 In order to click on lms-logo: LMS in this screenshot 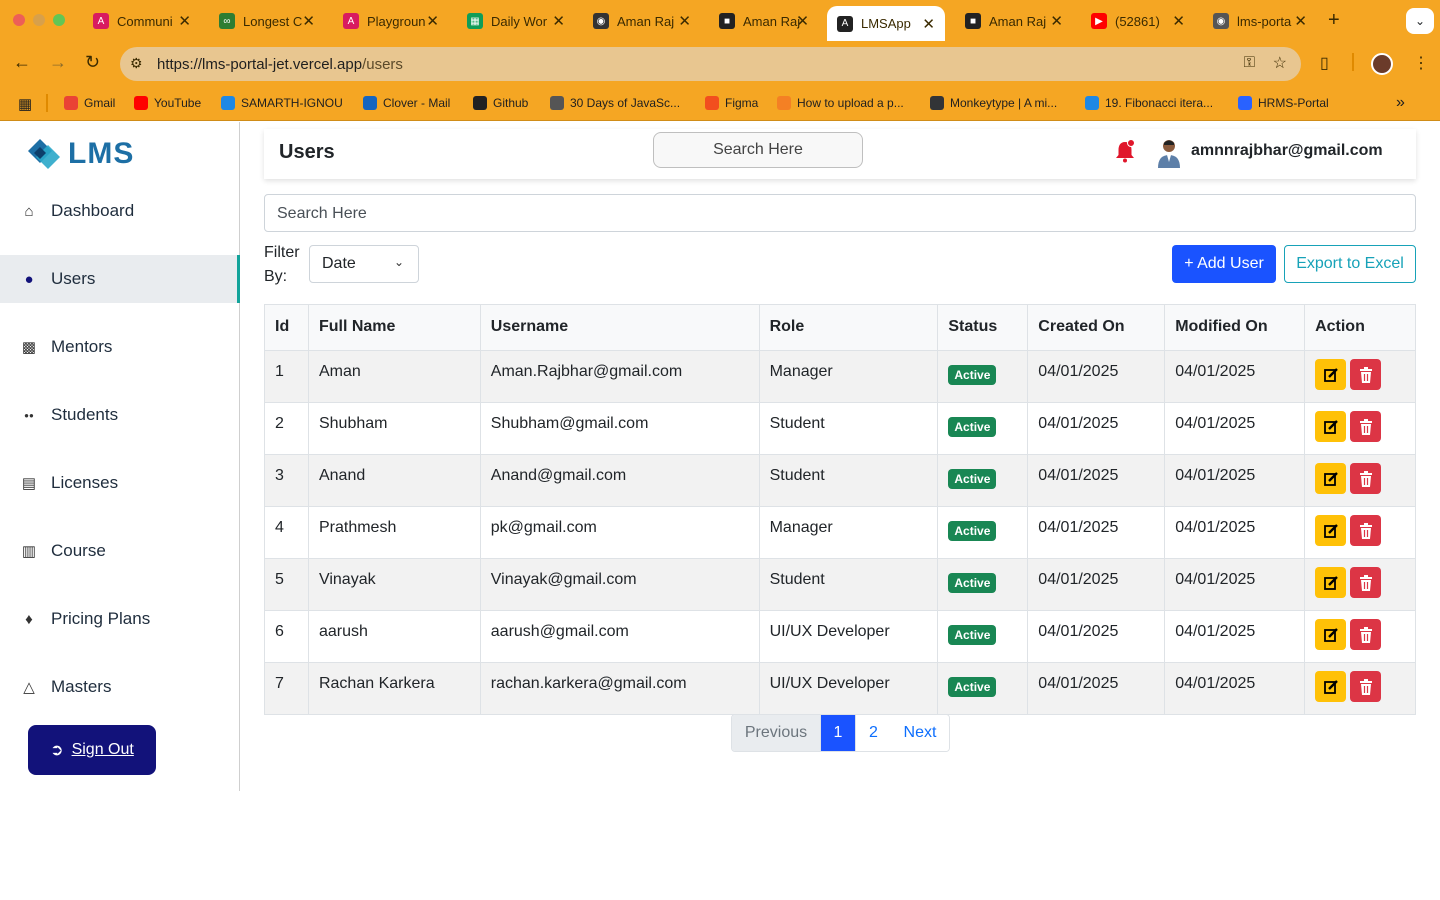, I will do `click(80, 154)`.